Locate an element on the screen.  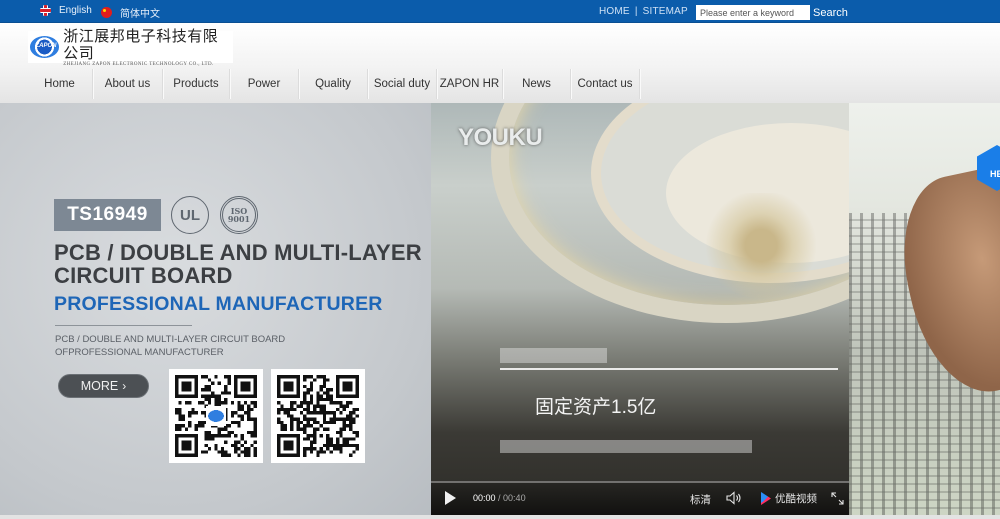
page-bottom-strip is located at coordinates (500, 517).